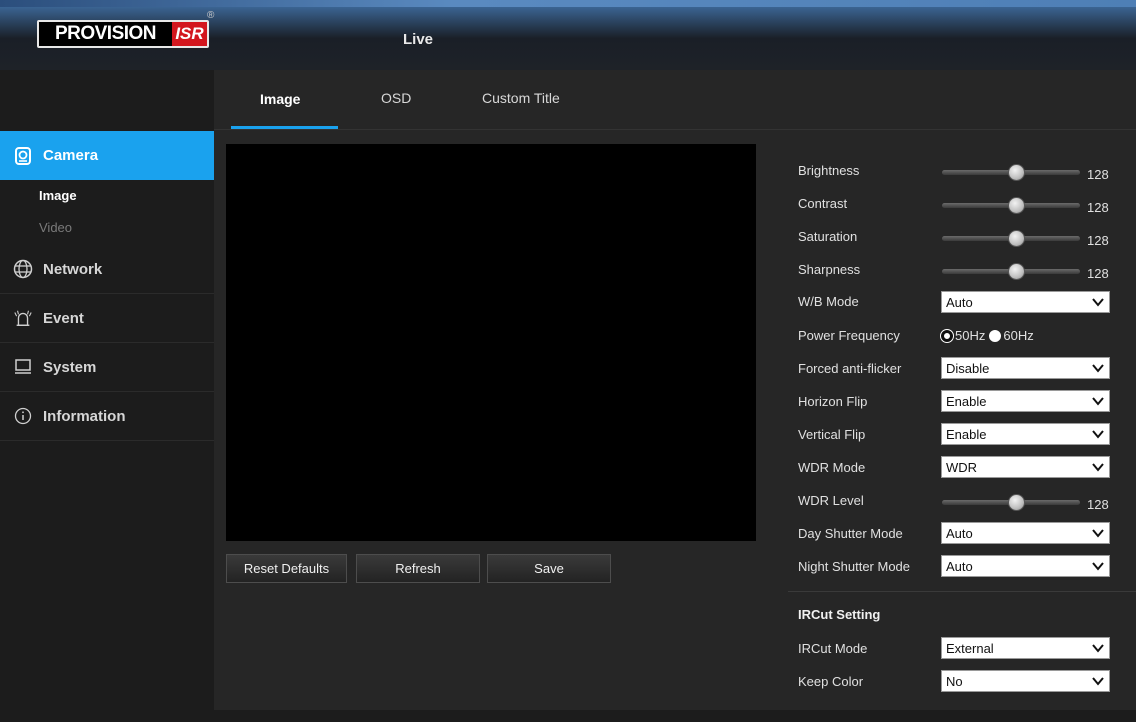 Image resolution: width=1136 pixels, height=722 pixels. What do you see at coordinates (1025, 368) in the screenshot?
I see `forced-antiflicker-select: Disable` at bounding box center [1025, 368].